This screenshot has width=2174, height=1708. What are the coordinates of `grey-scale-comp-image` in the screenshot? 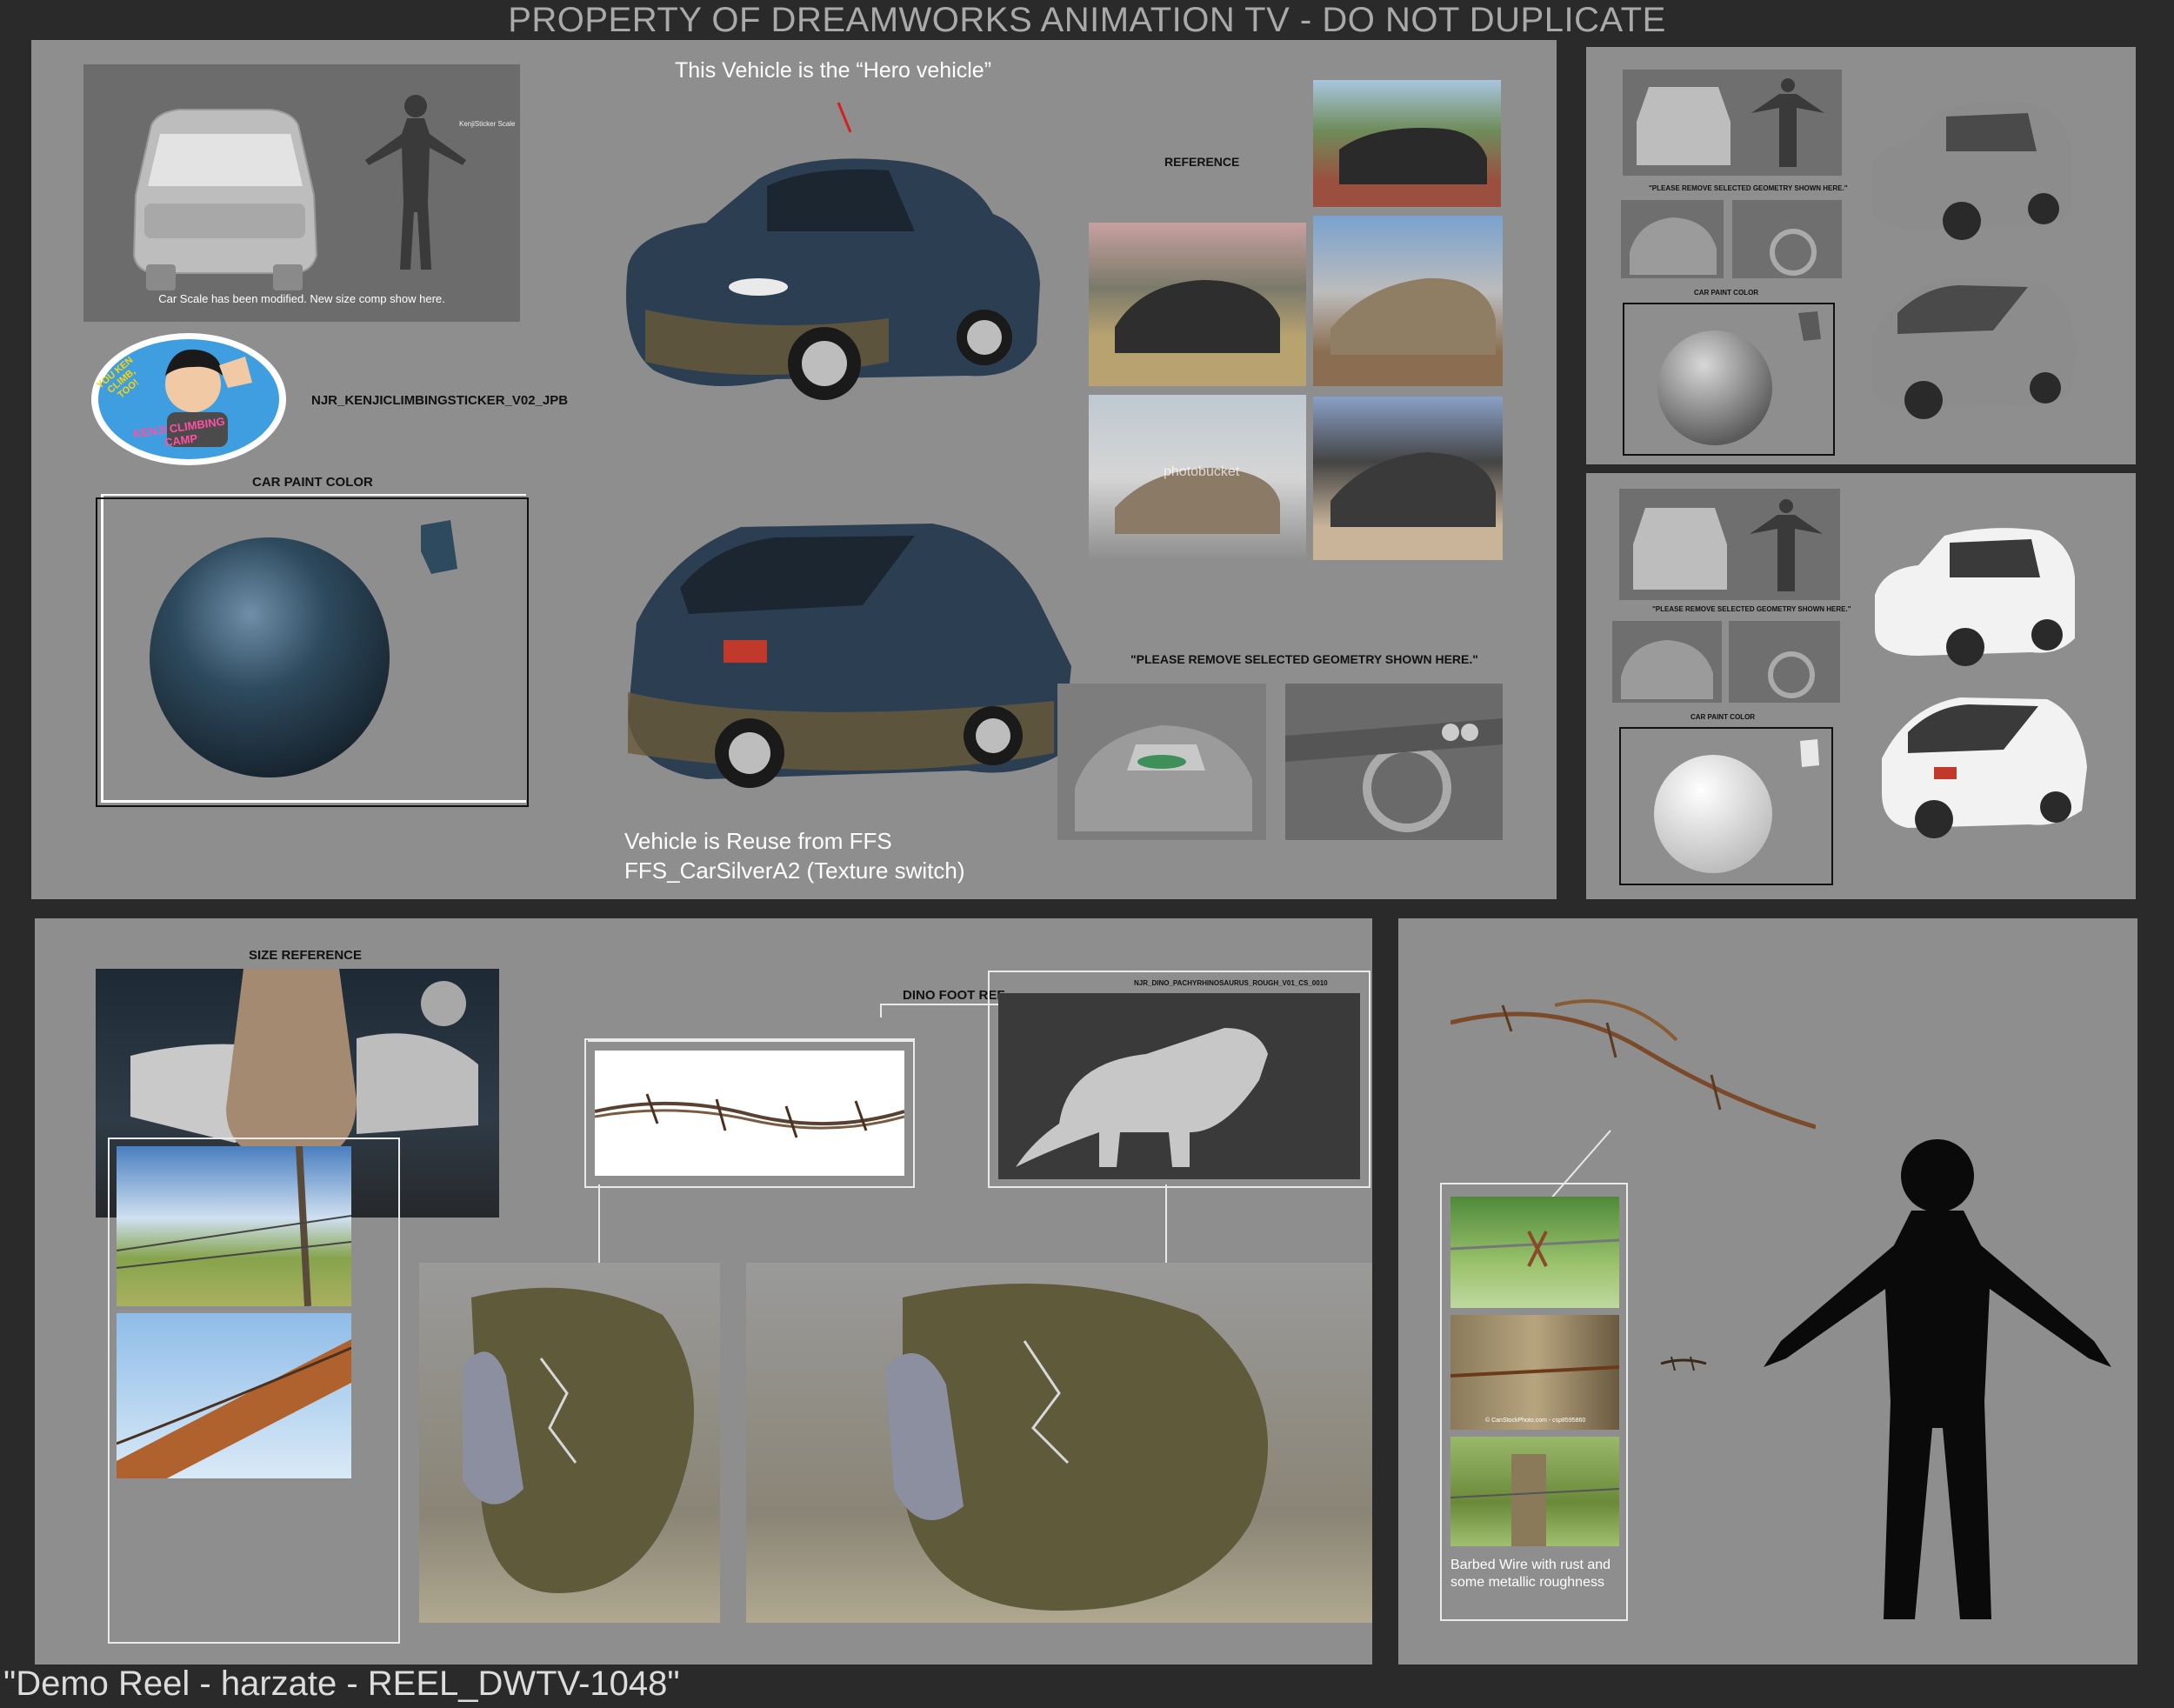 It's located at (1732, 123).